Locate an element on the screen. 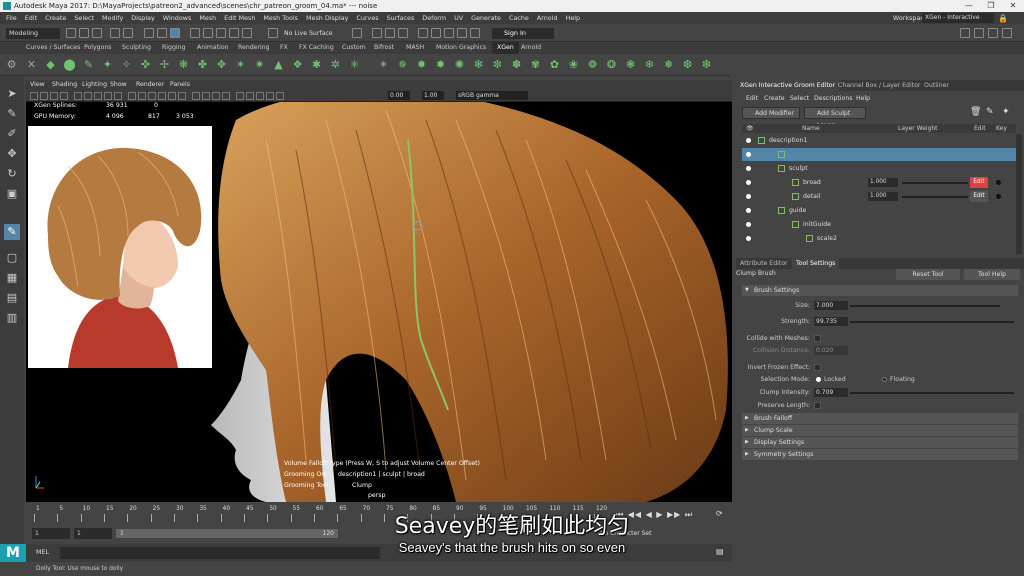 The width and height of the screenshot is (1024, 576). shelf-tab-fx: FX is located at coordinates (284, 48).